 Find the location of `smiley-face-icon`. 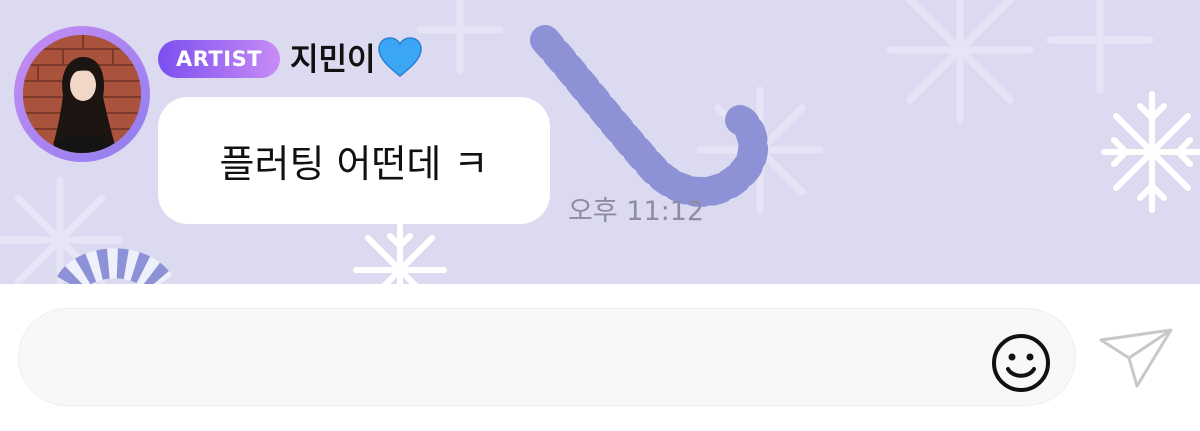

smiley-face-icon is located at coordinates (1021, 363).